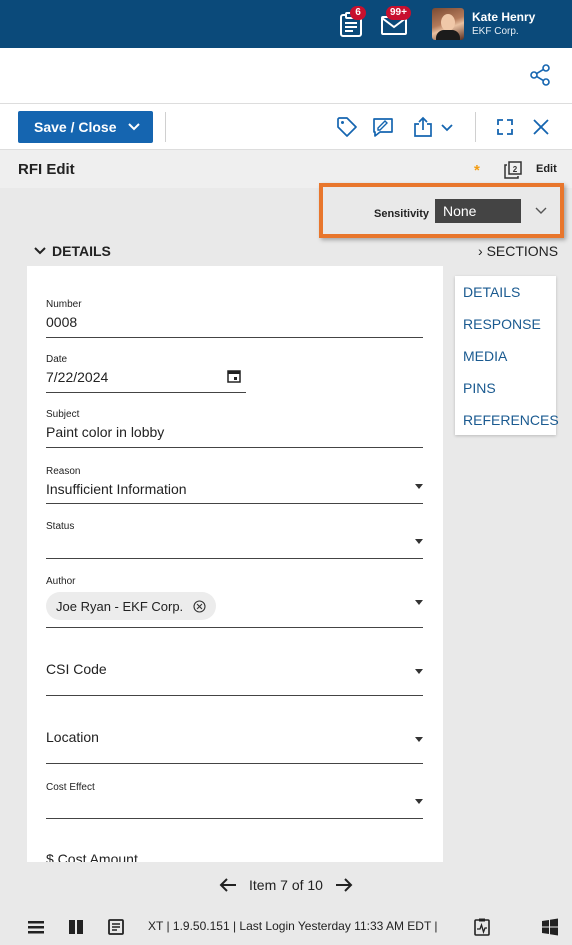 Image resolution: width=572 pixels, height=945 pixels. What do you see at coordinates (511, 420) in the screenshot?
I see `section-link-references: REFERENCES` at bounding box center [511, 420].